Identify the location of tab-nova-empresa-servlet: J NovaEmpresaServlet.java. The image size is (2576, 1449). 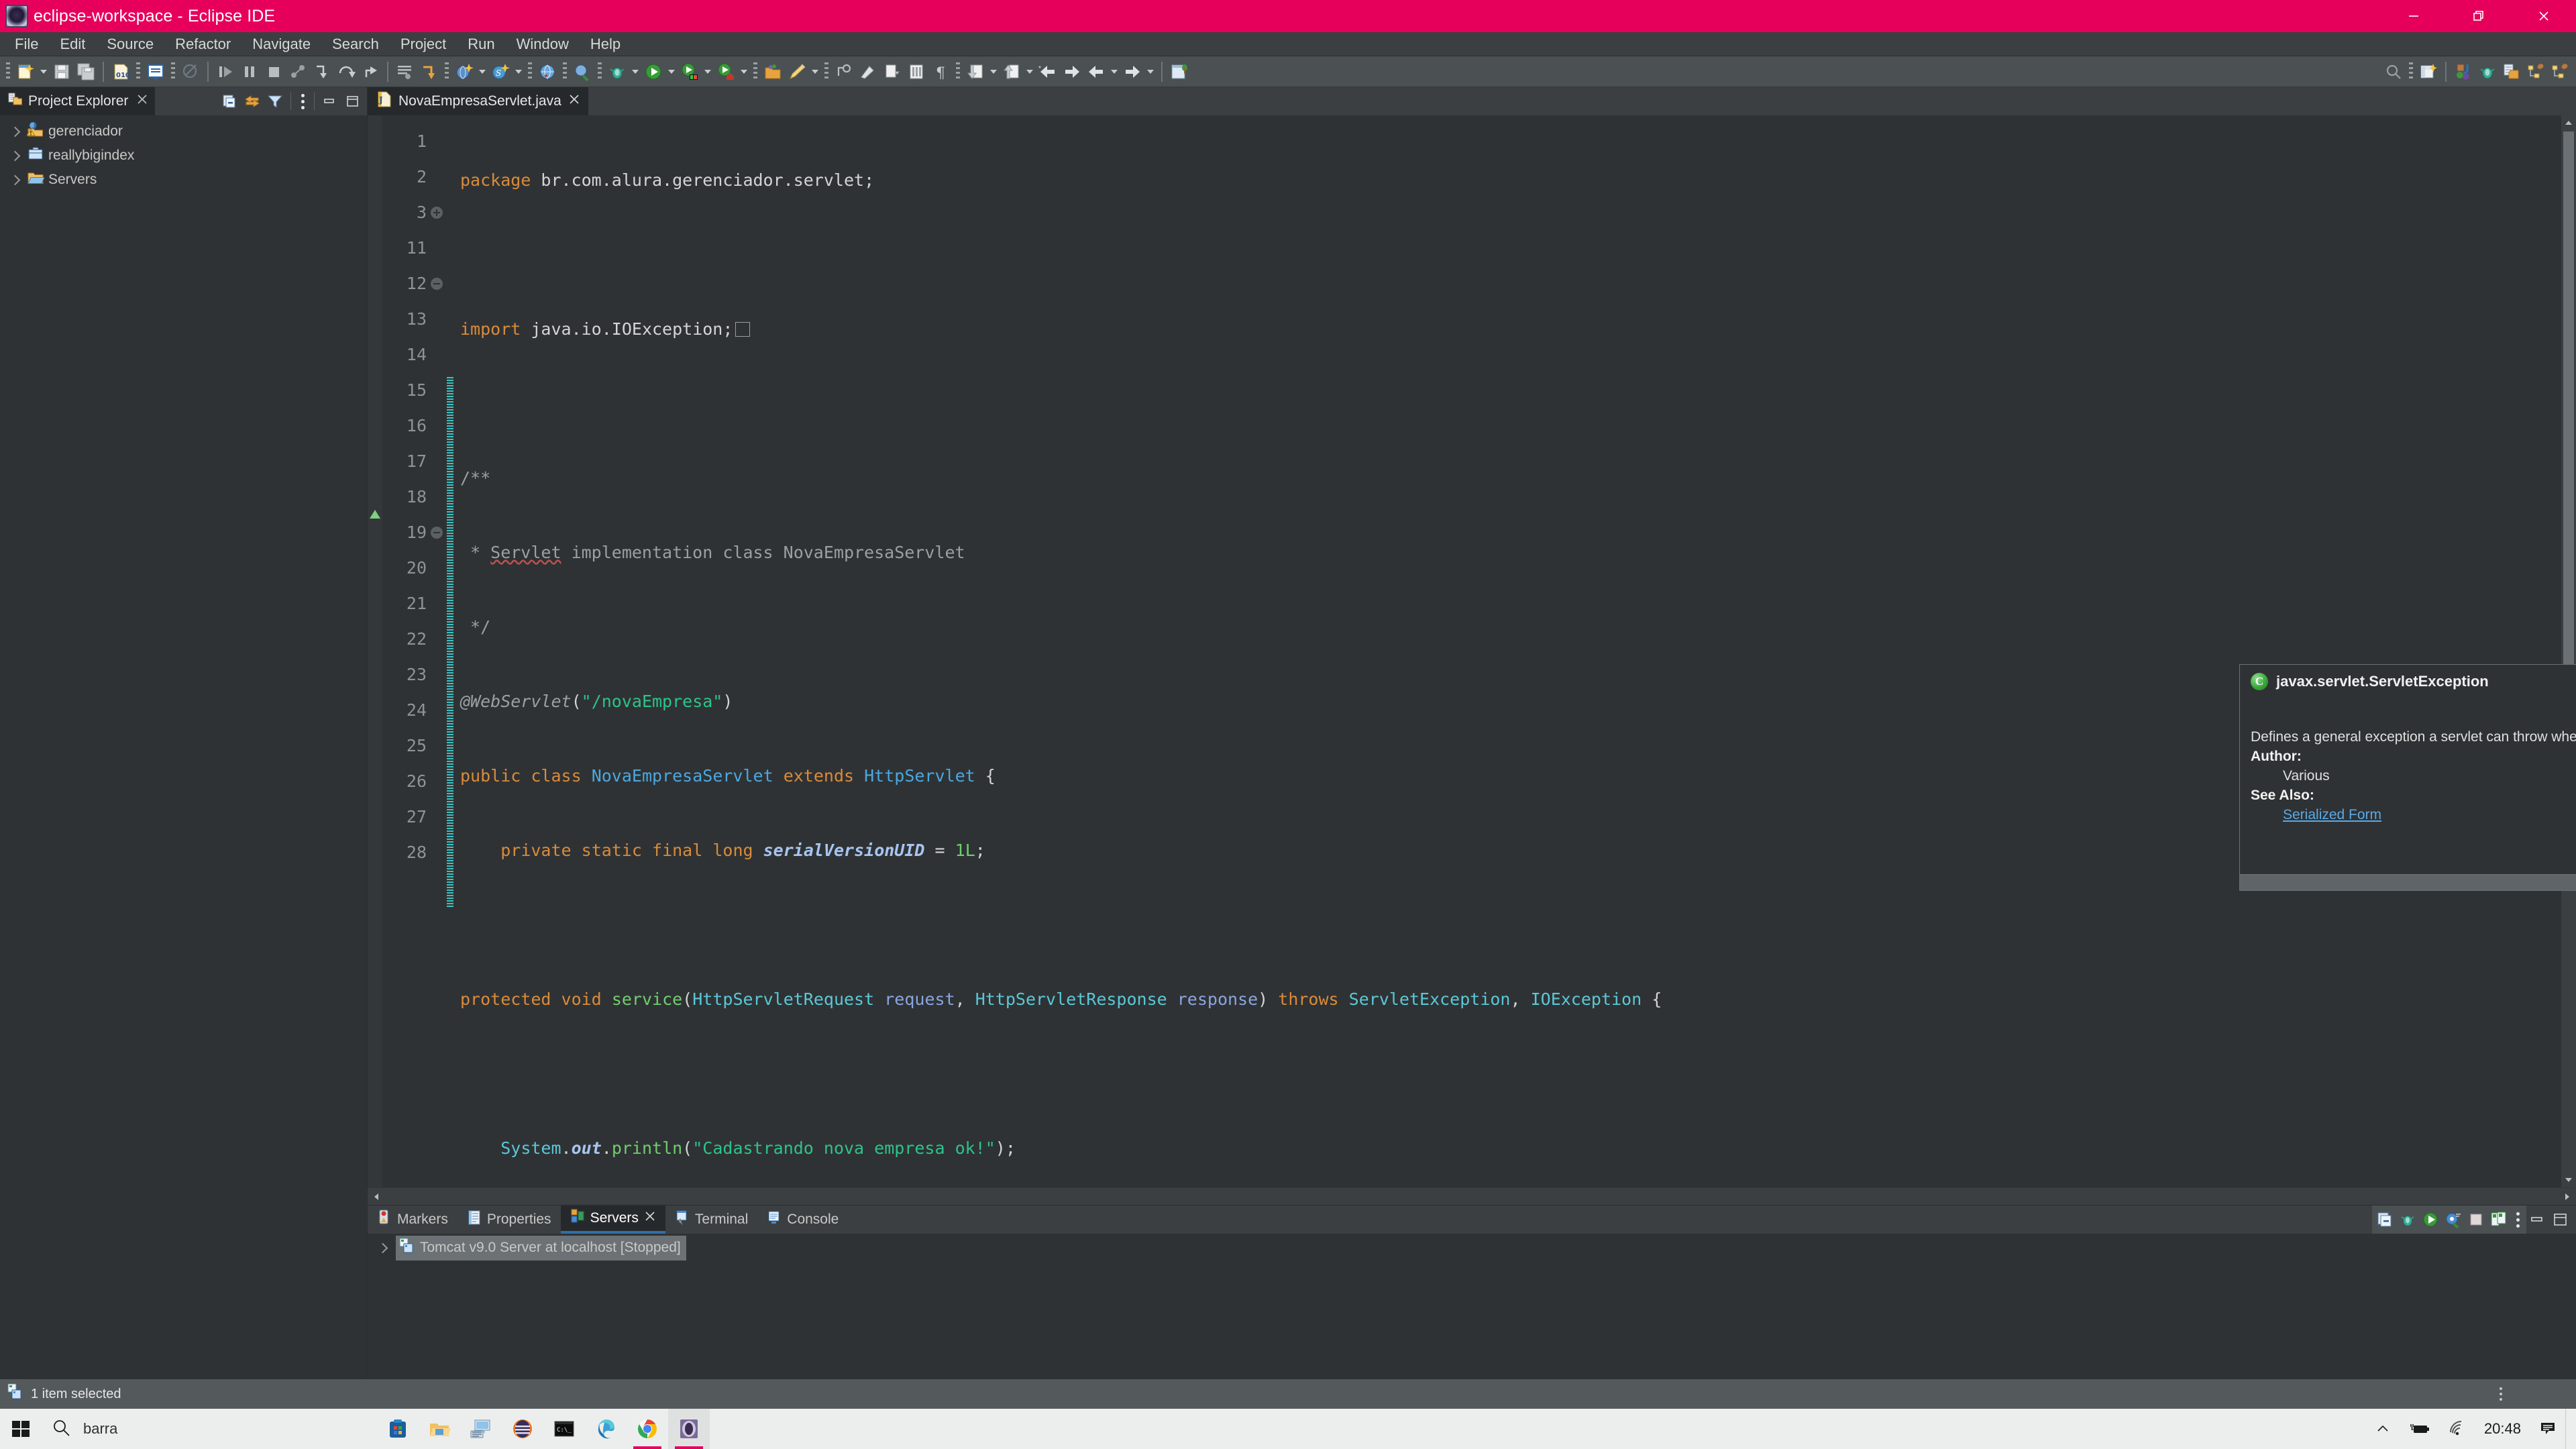
(478, 101).